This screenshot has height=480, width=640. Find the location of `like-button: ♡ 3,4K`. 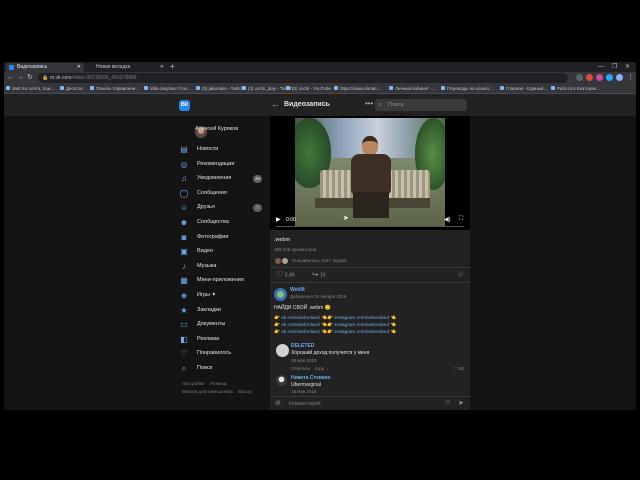

like-button: ♡ 3,4K is located at coordinates (285, 275).